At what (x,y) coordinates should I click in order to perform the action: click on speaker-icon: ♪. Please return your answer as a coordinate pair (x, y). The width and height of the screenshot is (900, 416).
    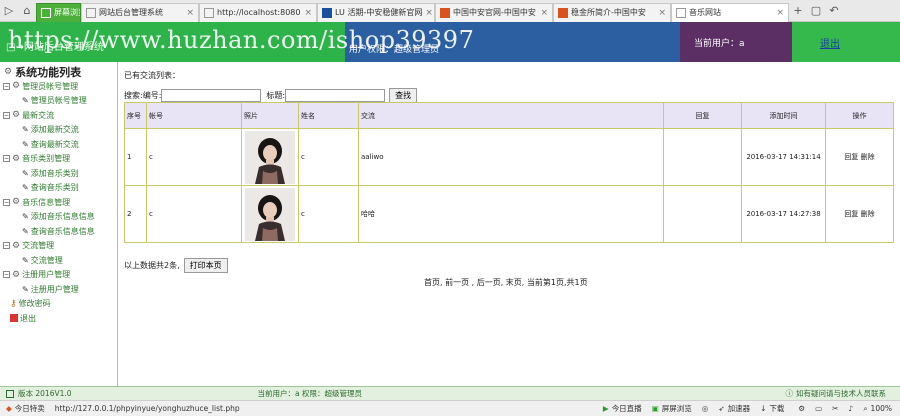
    Looking at the image, I should click on (851, 408).